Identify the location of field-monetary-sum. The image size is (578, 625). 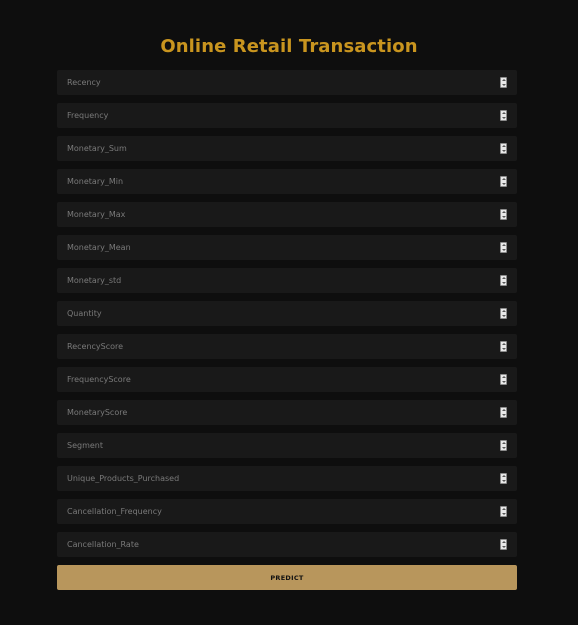
(287, 148).